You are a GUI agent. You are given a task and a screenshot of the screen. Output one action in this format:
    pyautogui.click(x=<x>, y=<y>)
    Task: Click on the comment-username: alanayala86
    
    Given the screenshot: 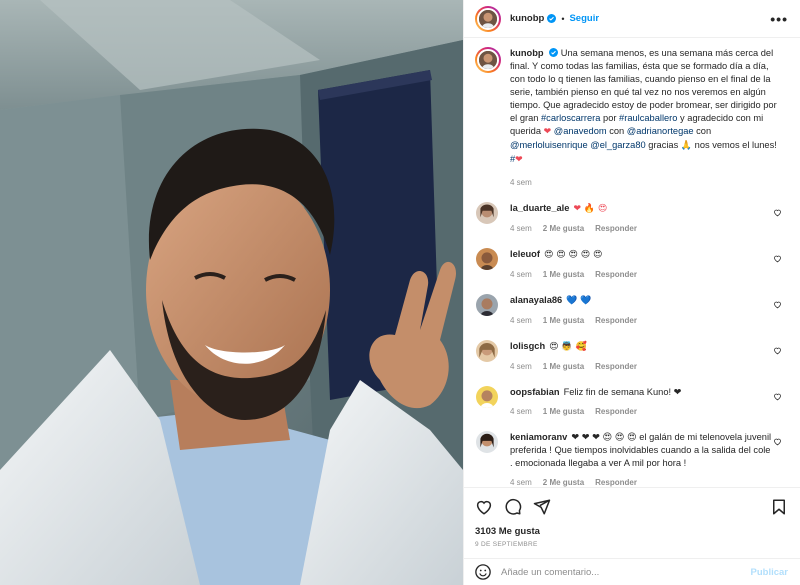 What is the action you would take?
    pyautogui.click(x=536, y=300)
    